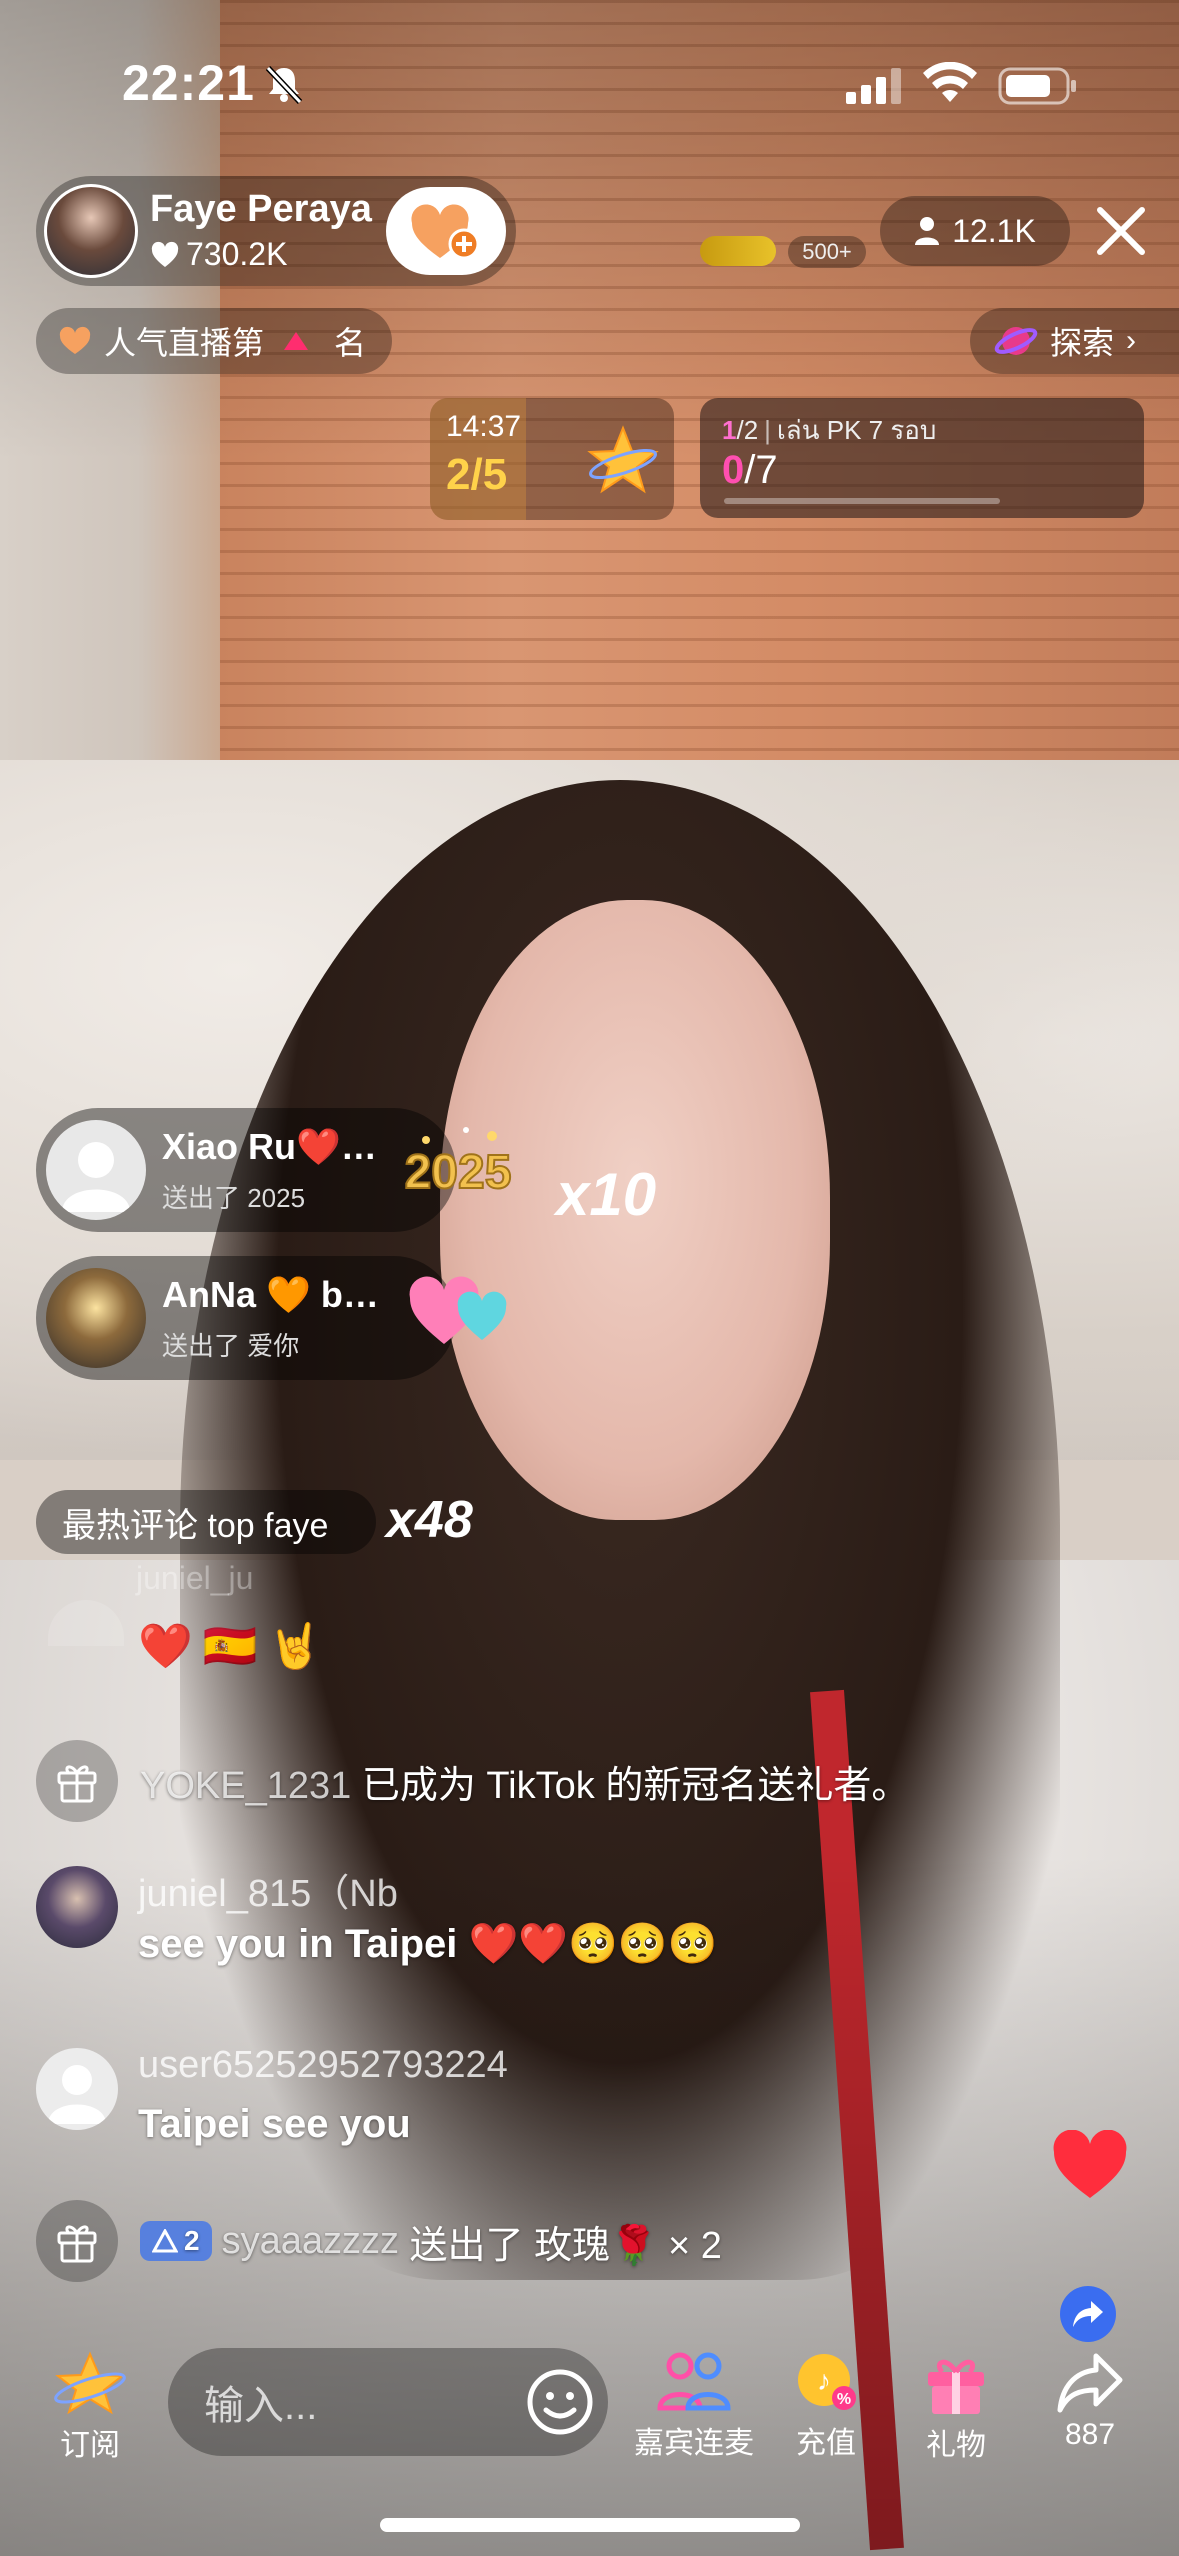 Image resolution: width=1179 pixels, height=2556 pixels. What do you see at coordinates (826, 2443) in the screenshot?
I see `recharge-label: 充值` at bounding box center [826, 2443].